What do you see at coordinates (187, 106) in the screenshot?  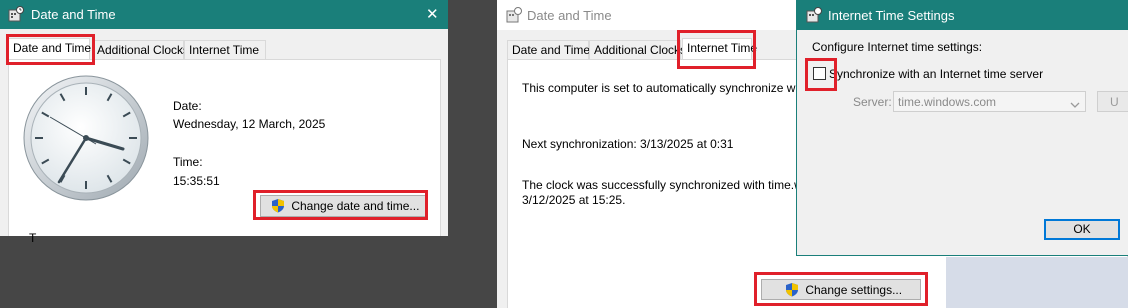 I see `date-label: Date:` at bounding box center [187, 106].